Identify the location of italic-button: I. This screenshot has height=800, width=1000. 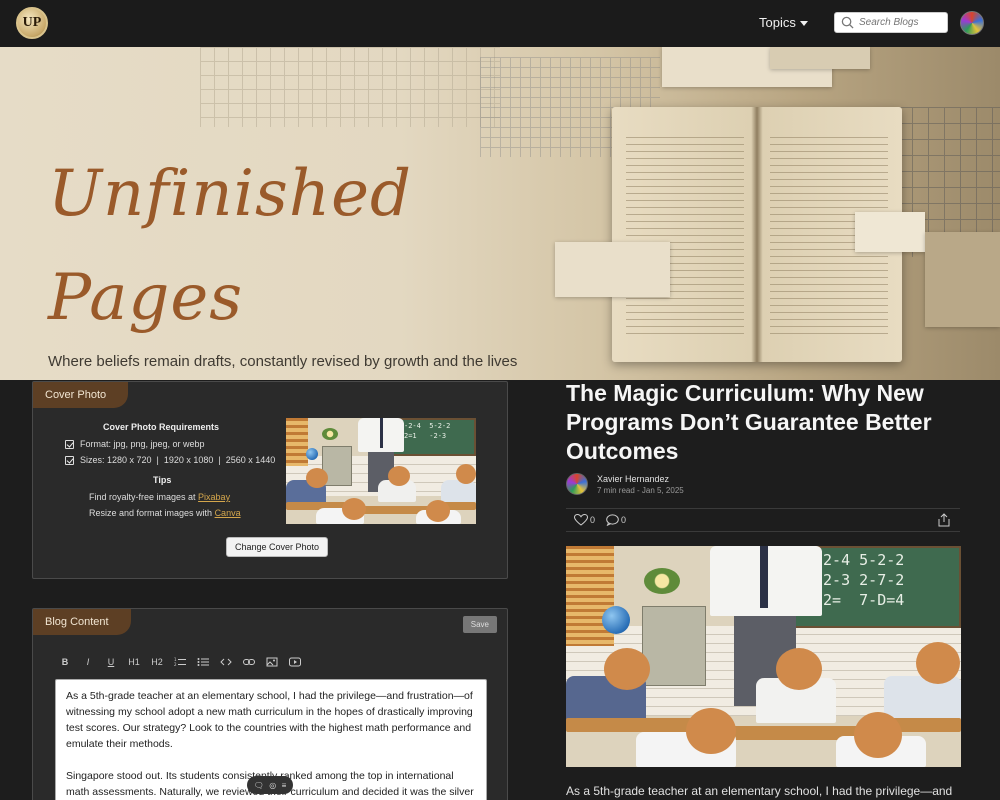
(88, 662).